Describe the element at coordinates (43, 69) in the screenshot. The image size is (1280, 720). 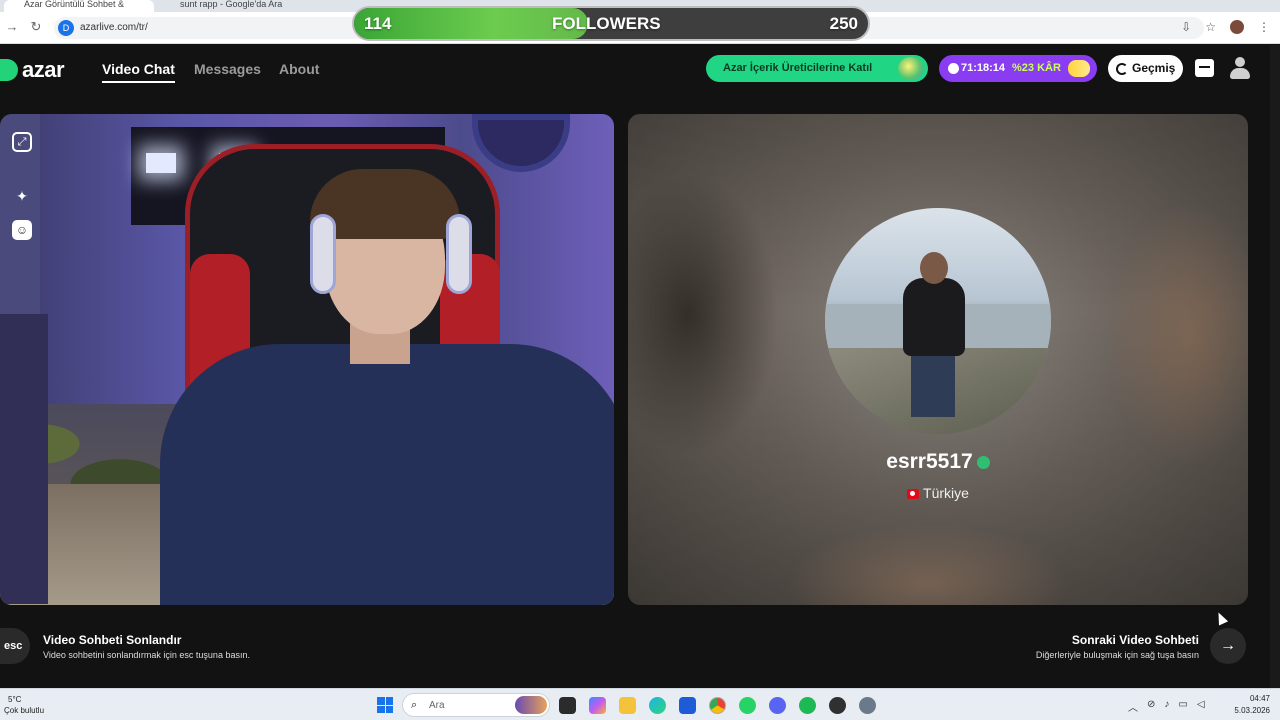
I see `logo-text: azar` at that location.